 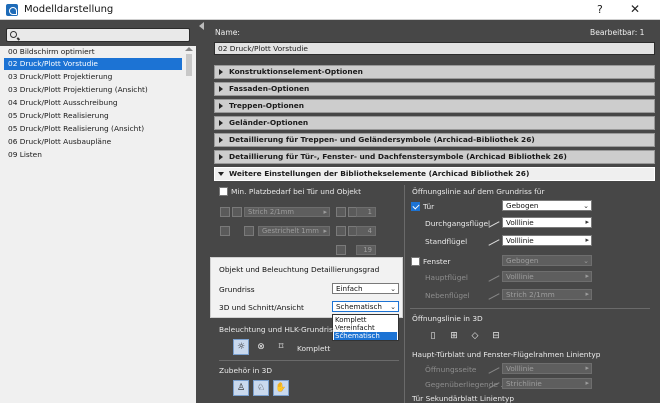 I want to click on line-type-stroke-field: Strich 2/1mm, so click(x=287, y=212).